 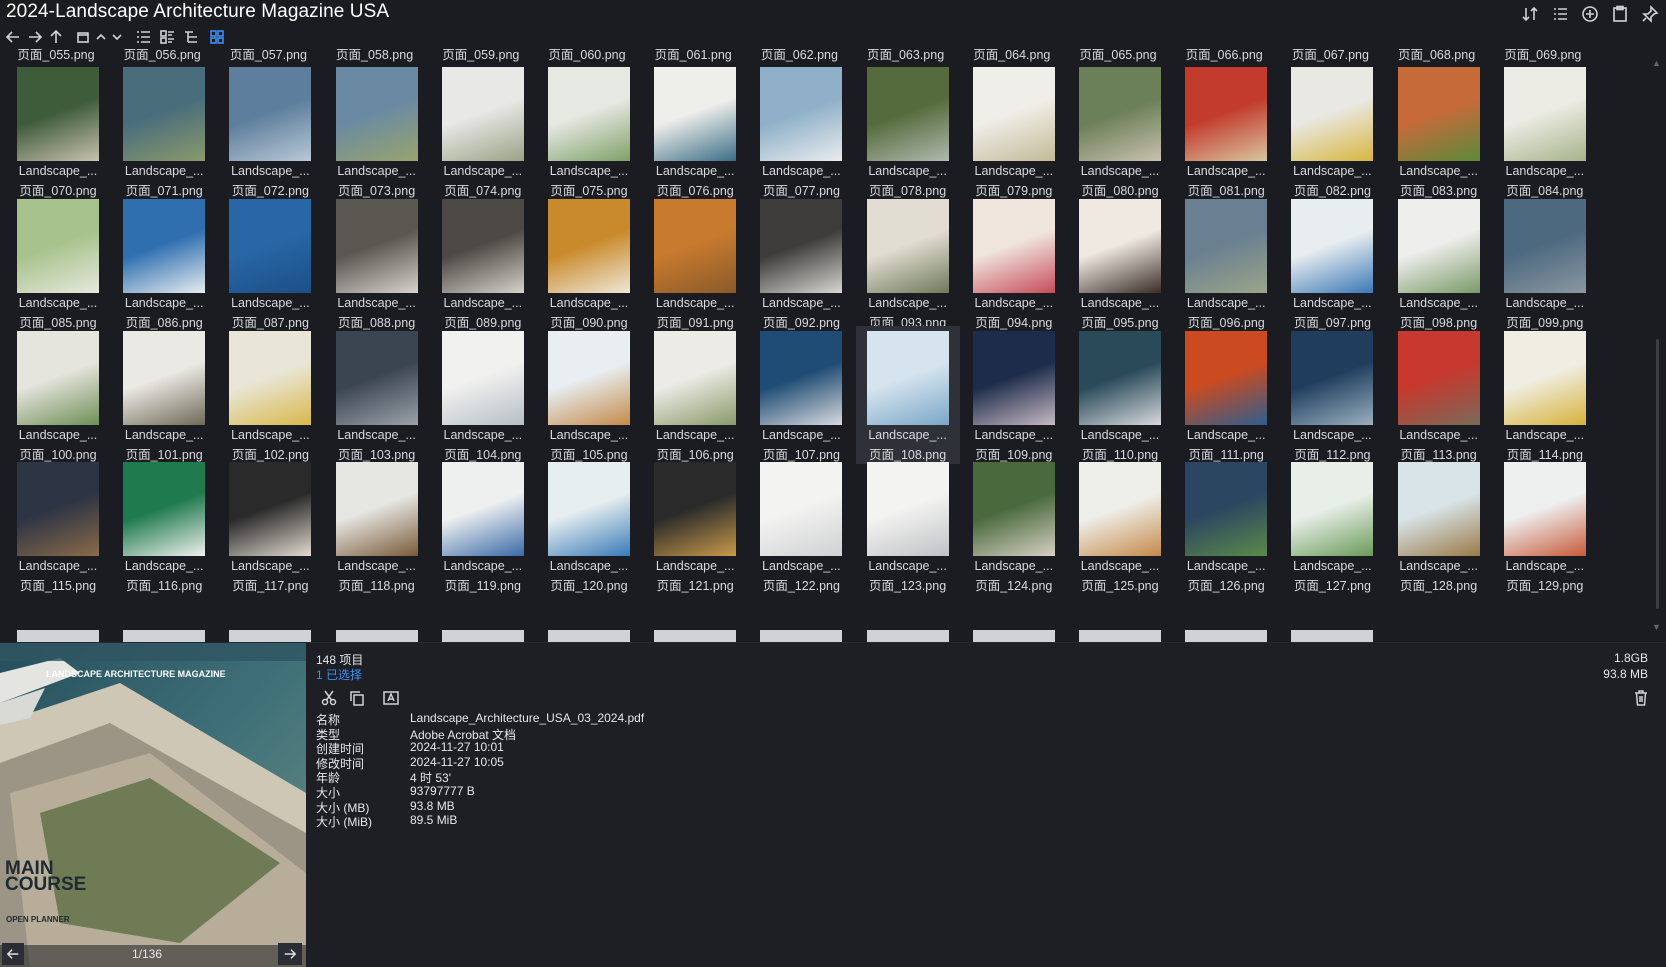 I want to click on thumbnail-tile: Landscape_... 页面_110.png, so click(x=1120, y=395).